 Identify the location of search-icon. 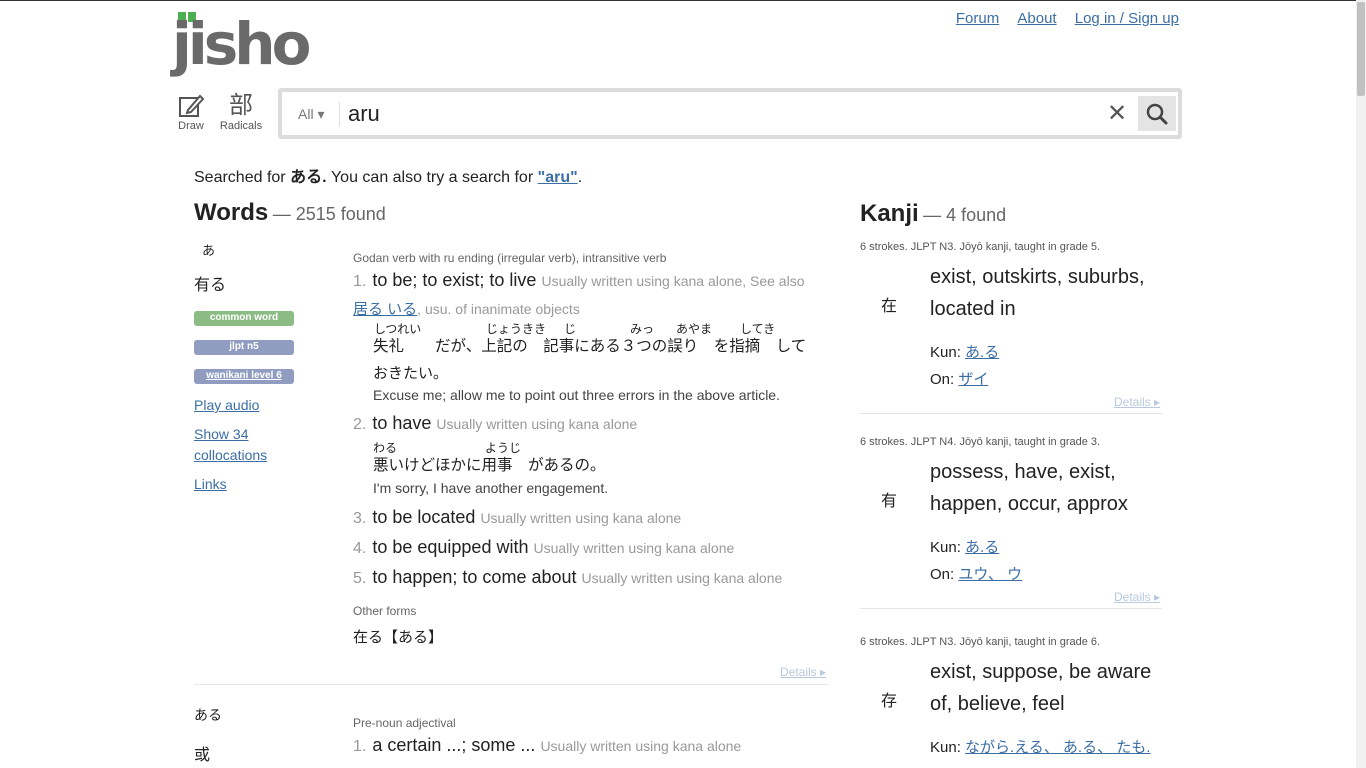
(1157, 114).